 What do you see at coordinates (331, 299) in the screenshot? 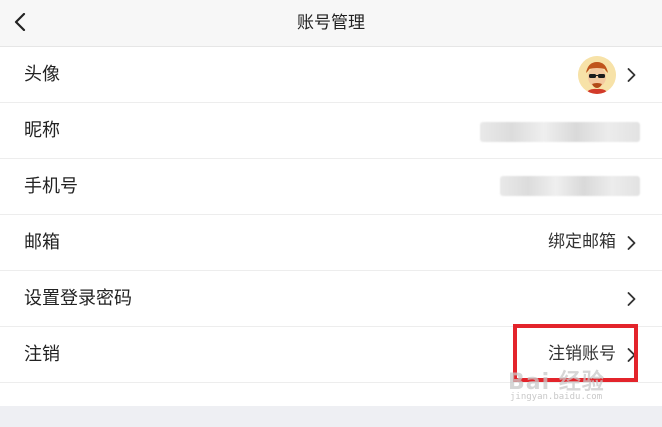
I see `row-login-password: 设置登录密码` at bounding box center [331, 299].